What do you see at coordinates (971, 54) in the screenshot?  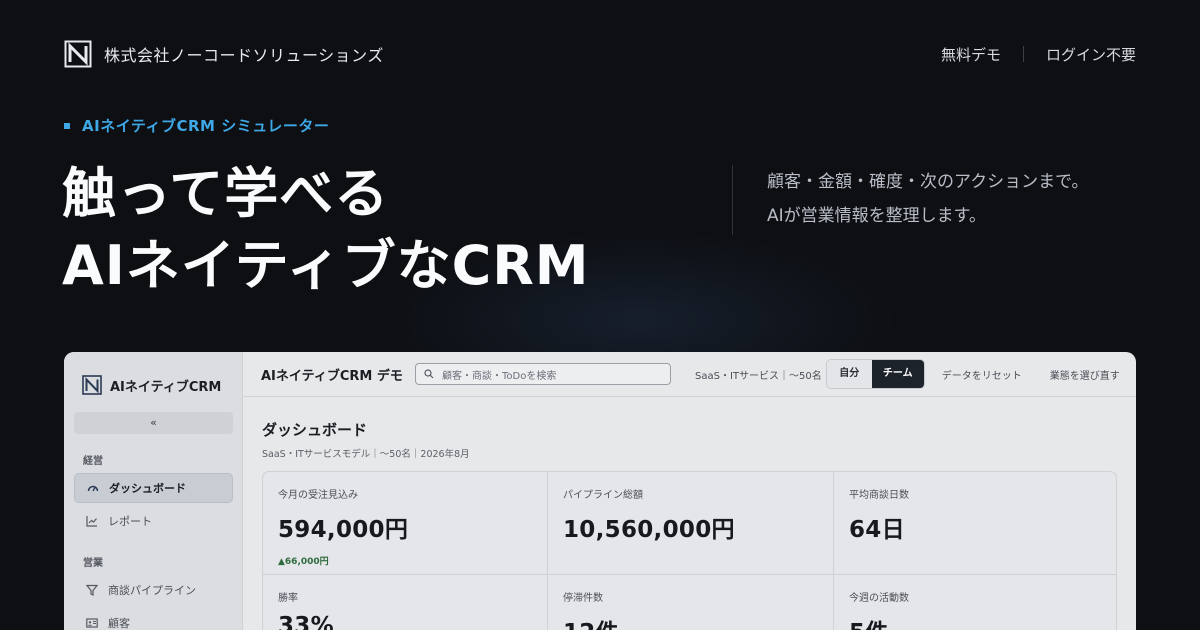 I see `nav-free-demo: 無料デモ` at bounding box center [971, 54].